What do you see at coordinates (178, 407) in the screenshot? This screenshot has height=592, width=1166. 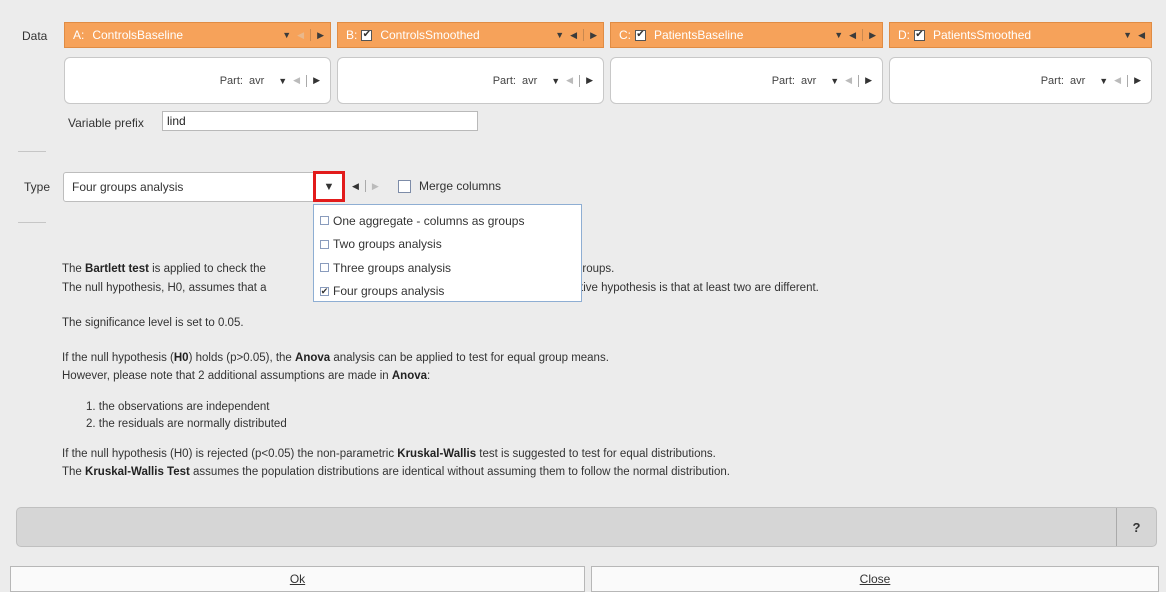 I see `assumption-item: 1. the observations are independent` at bounding box center [178, 407].